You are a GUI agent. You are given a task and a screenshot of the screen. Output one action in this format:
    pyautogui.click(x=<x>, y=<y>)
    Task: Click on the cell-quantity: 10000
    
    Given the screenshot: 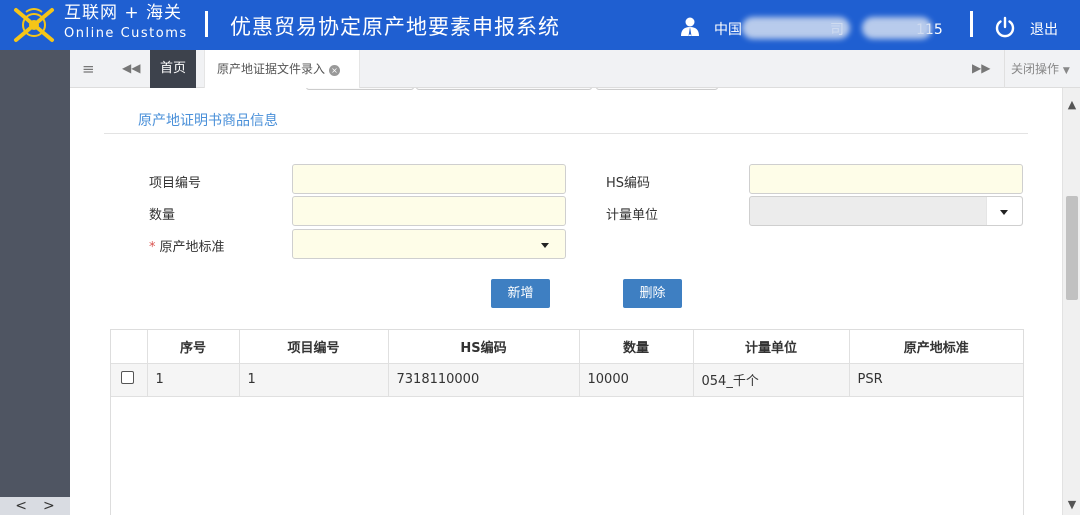 What is the action you would take?
    pyautogui.click(x=636, y=380)
    